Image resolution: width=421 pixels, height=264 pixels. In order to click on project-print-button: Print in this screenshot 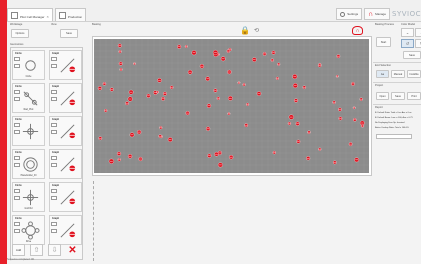, I will do `click(414, 96)`.